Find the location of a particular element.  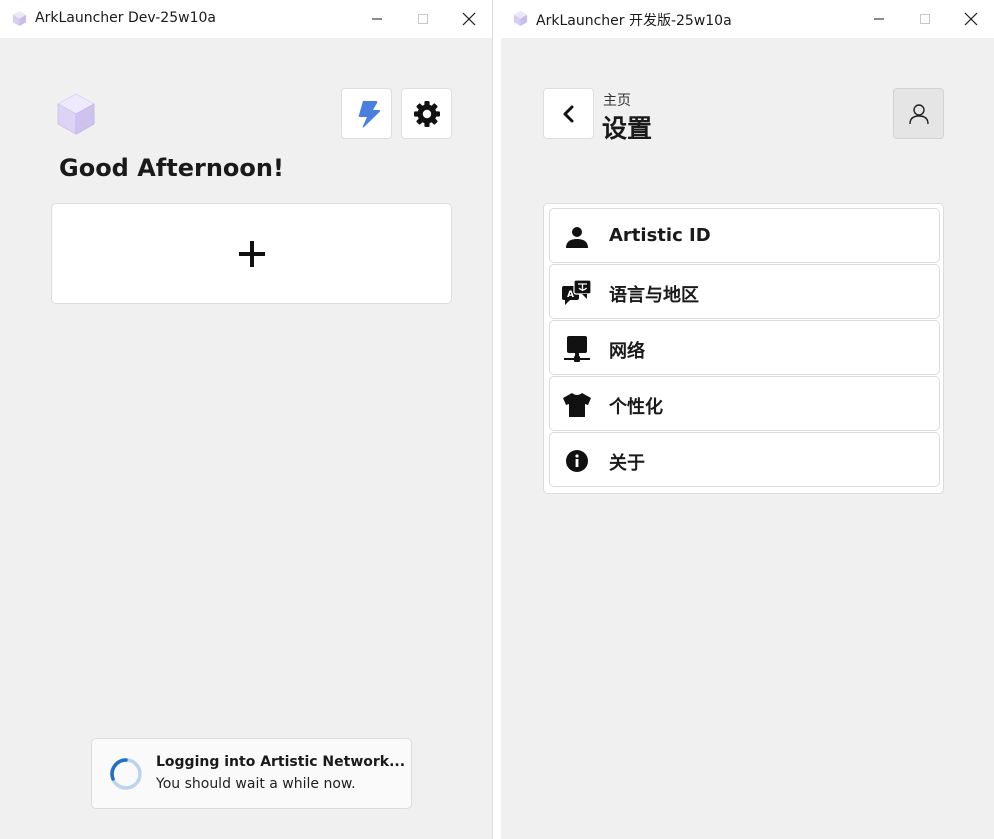

page-title: 设置 is located at coordinates (627, 128).